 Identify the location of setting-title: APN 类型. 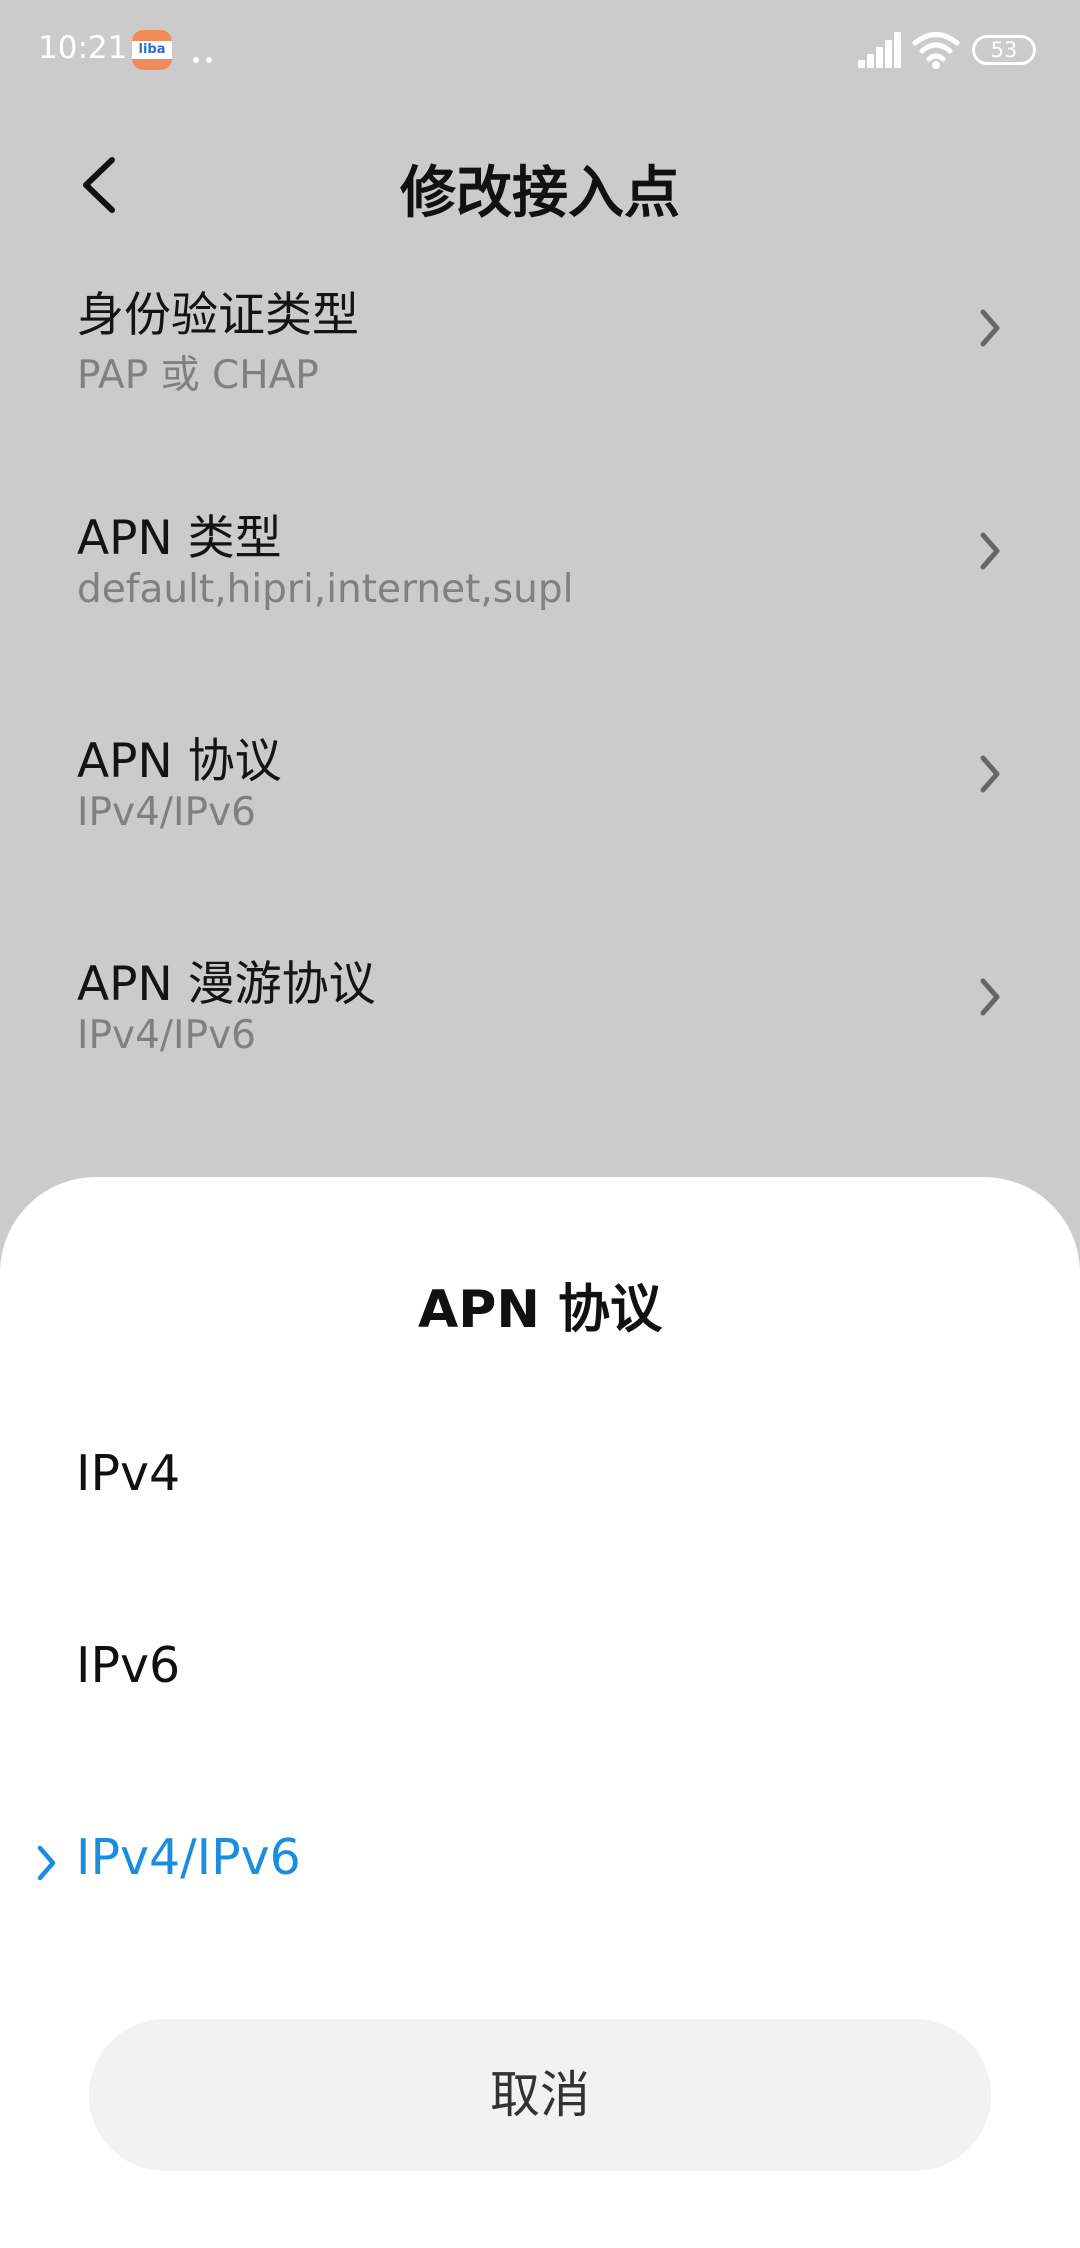
(179, 538).